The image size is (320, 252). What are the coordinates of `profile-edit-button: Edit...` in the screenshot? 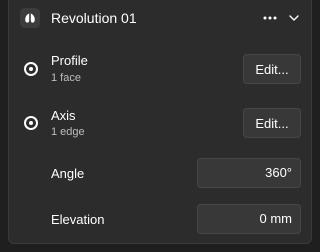 It's located at (272, 69).